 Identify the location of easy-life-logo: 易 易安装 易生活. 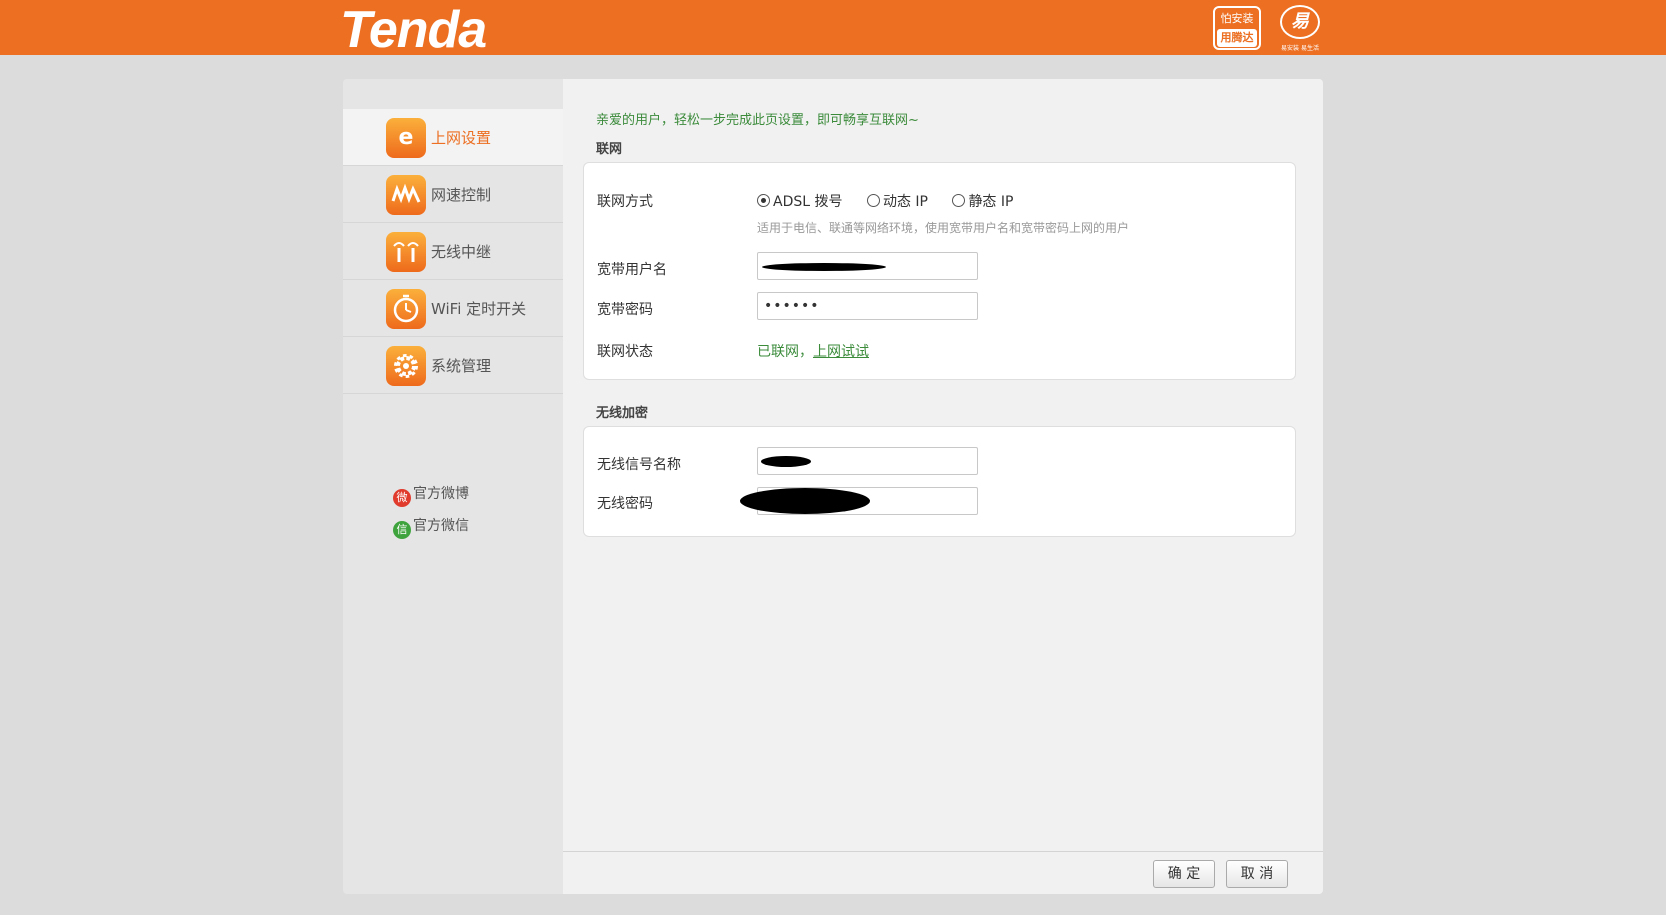
(1300, 27).